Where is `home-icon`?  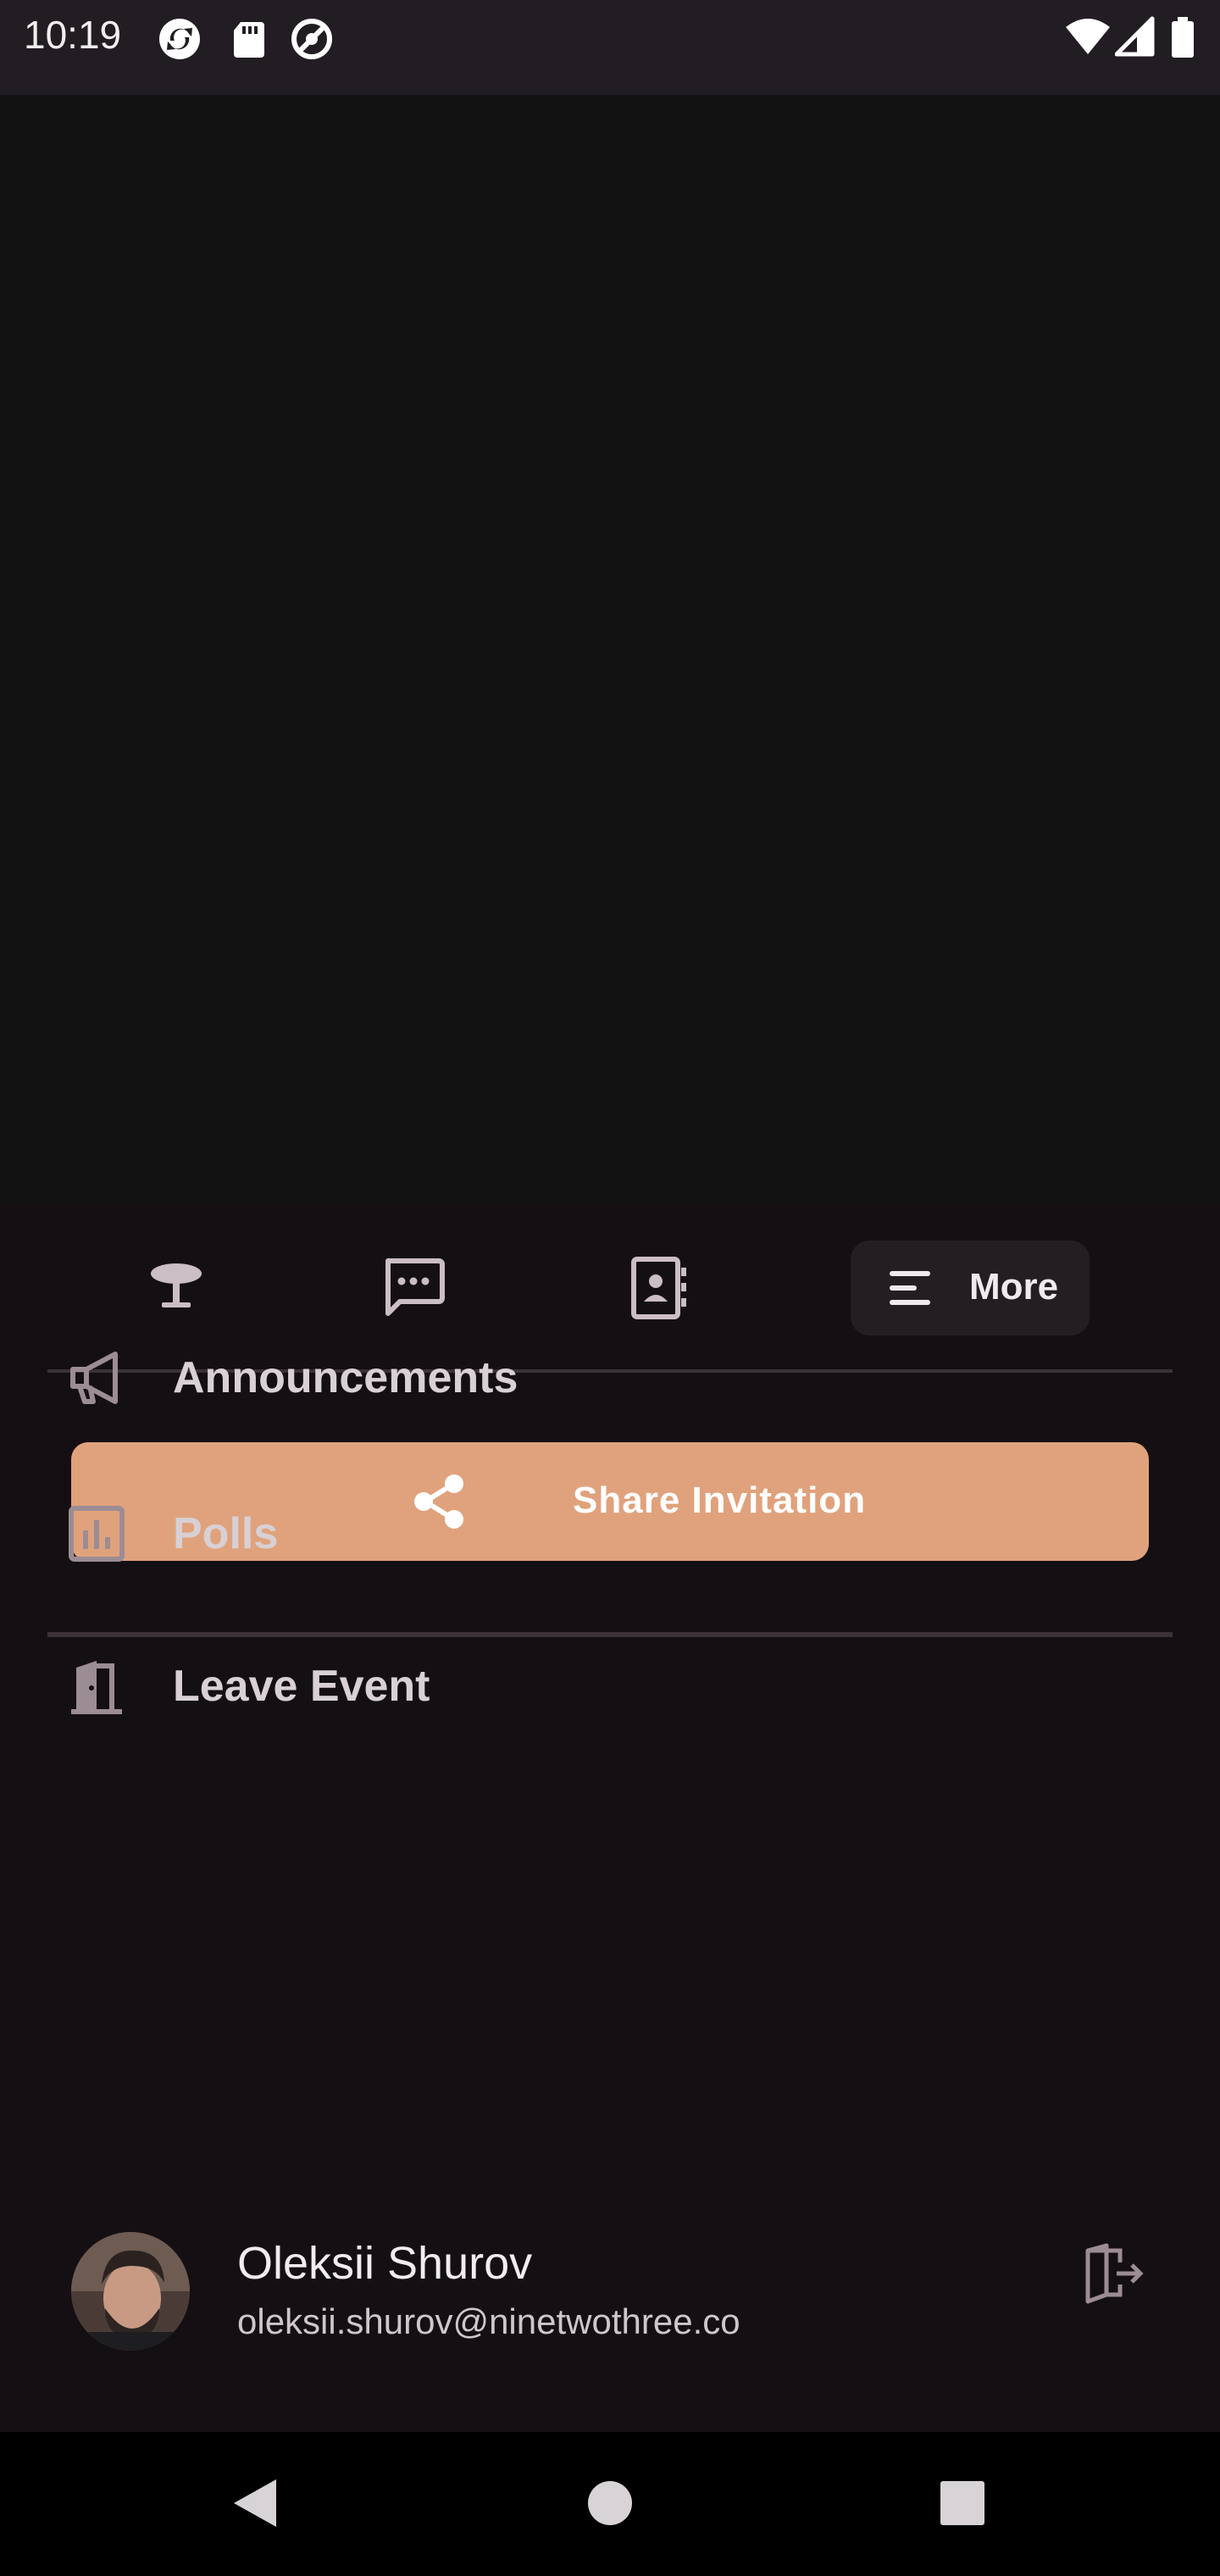
home-icon is located at coordinates (610, 2503).